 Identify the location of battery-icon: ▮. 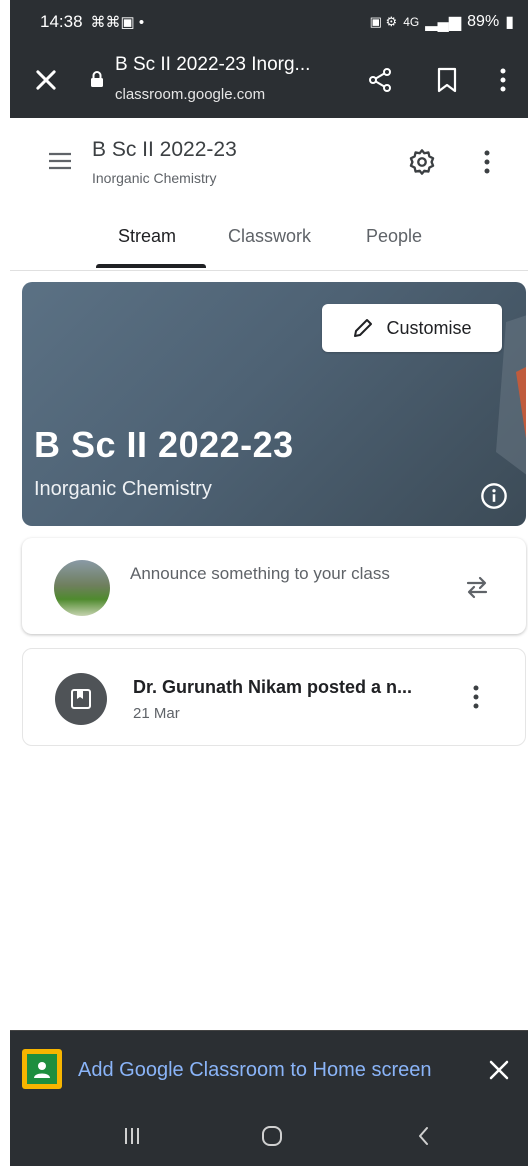
(509, 22).